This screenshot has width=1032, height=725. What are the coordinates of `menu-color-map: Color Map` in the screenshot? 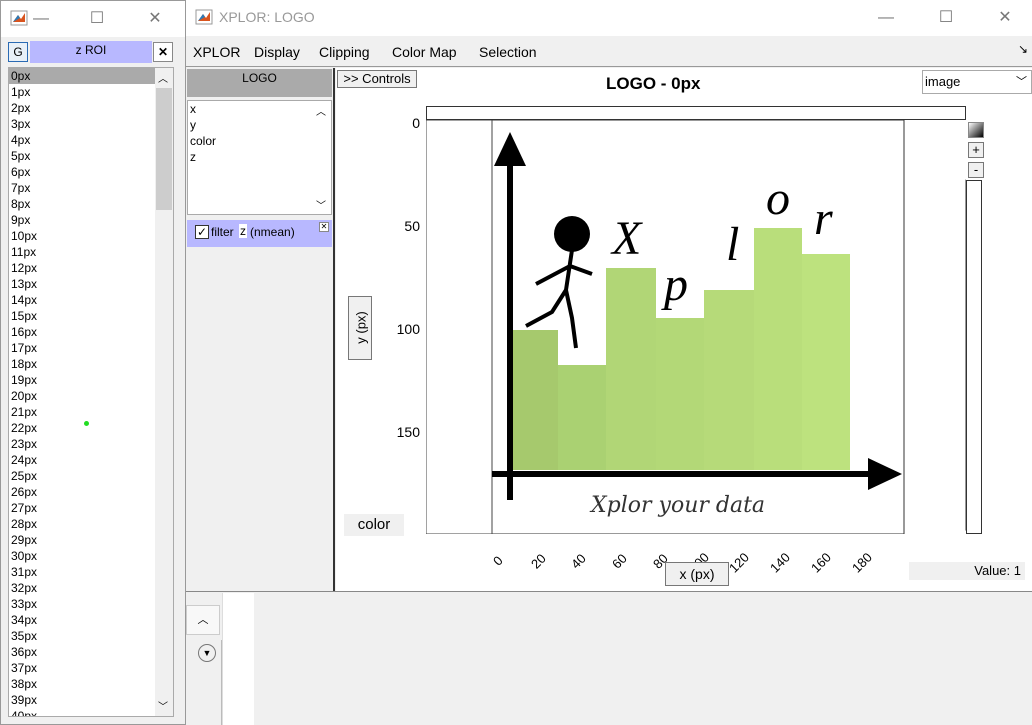 It's located at (424, 52).